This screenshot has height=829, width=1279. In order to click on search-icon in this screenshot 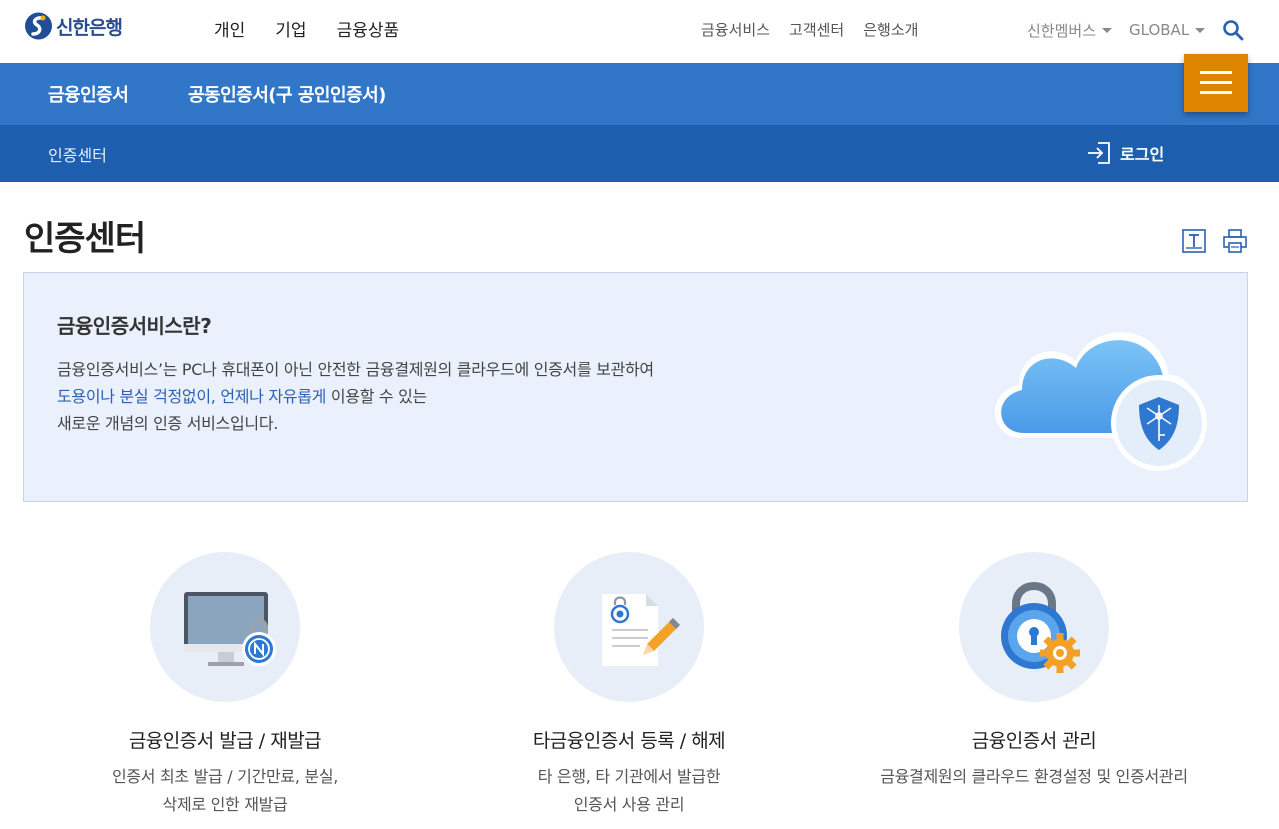, I will do `click(1233, 30)`.